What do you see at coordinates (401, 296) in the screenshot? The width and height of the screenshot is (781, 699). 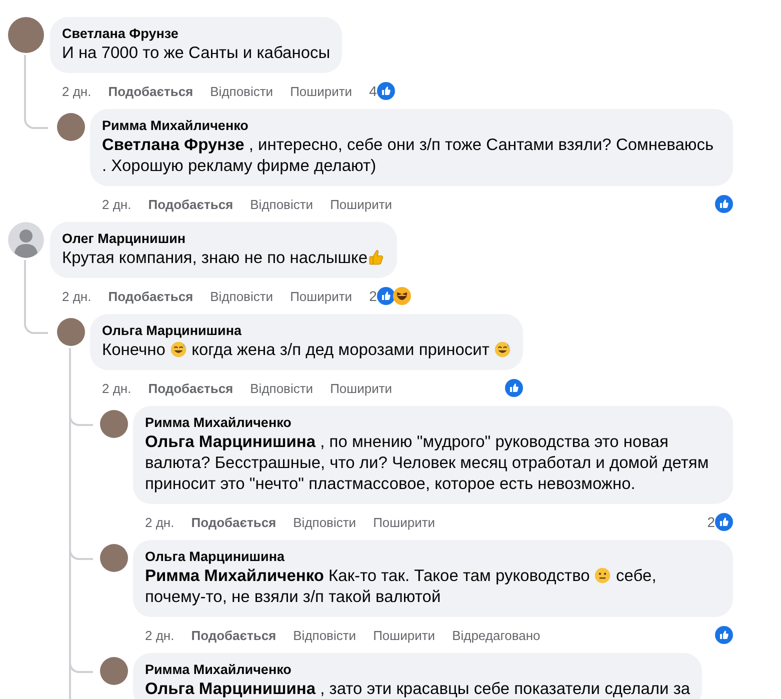 I see `laughing-reaction-icon` at bounding box center [401, 296].